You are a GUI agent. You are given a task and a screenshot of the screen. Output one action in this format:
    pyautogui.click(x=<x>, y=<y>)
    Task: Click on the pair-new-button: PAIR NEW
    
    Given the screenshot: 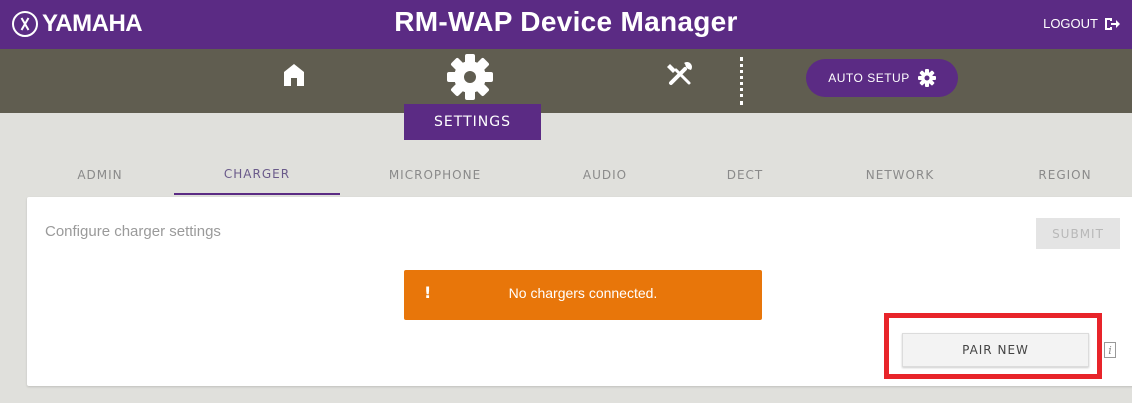 What is the action you would take?
    pyautogui.click(x=995, y=350)
    